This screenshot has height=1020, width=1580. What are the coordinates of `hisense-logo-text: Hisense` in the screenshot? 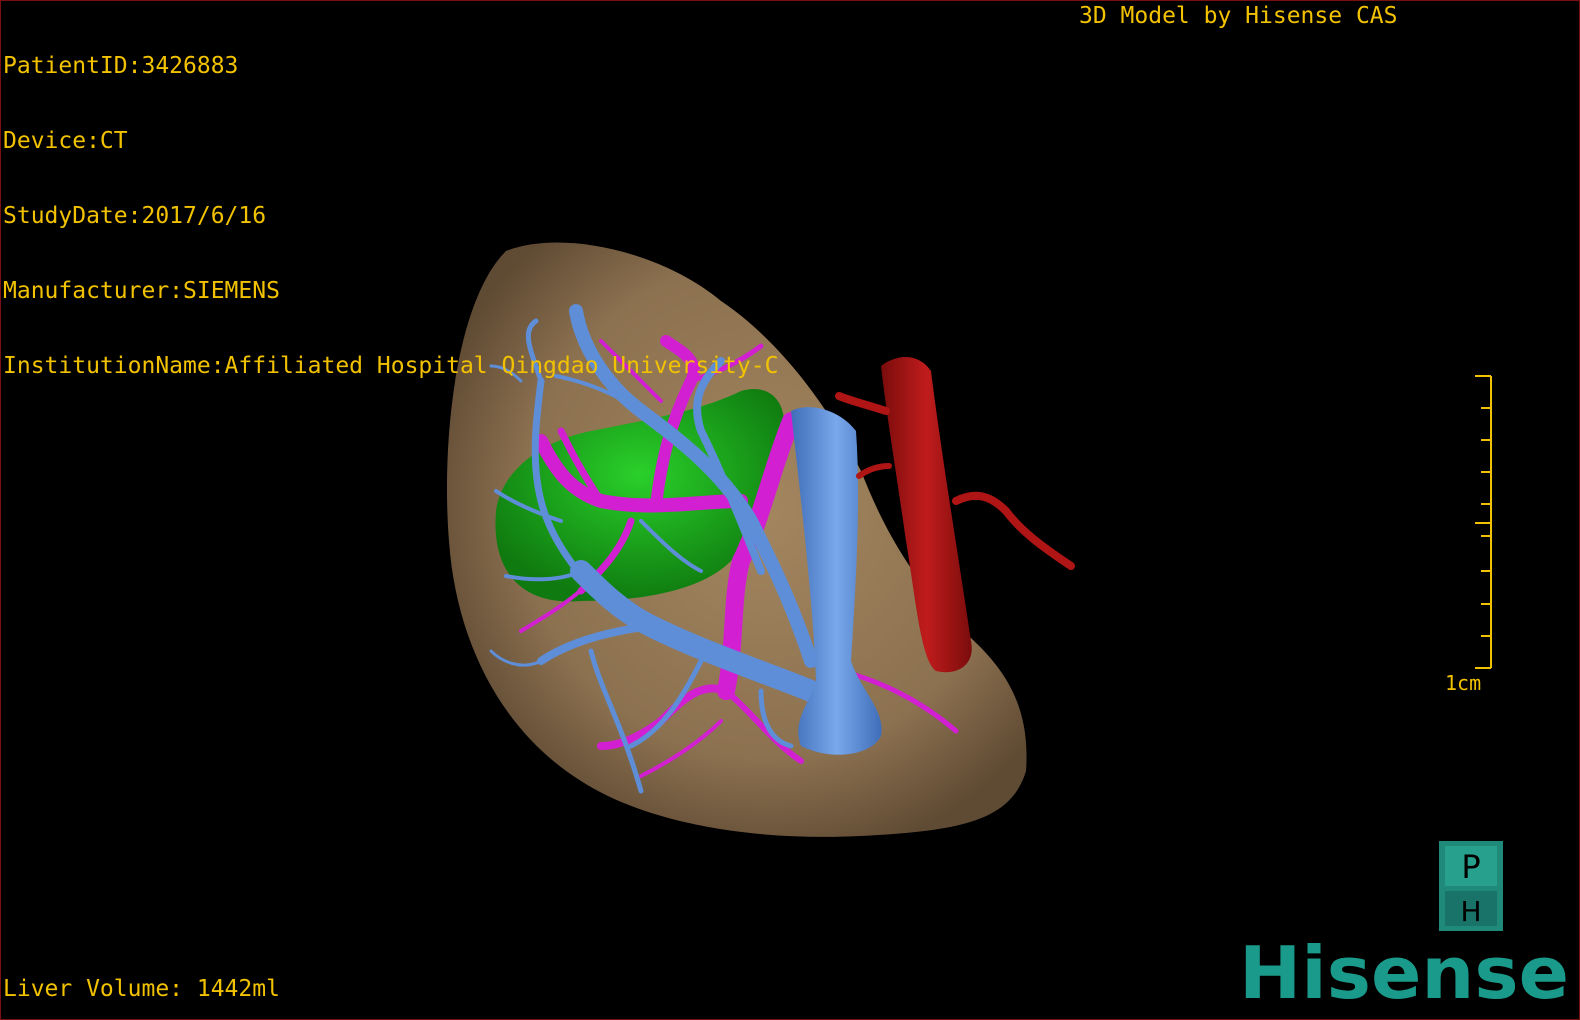 It's located at (1404, 973).